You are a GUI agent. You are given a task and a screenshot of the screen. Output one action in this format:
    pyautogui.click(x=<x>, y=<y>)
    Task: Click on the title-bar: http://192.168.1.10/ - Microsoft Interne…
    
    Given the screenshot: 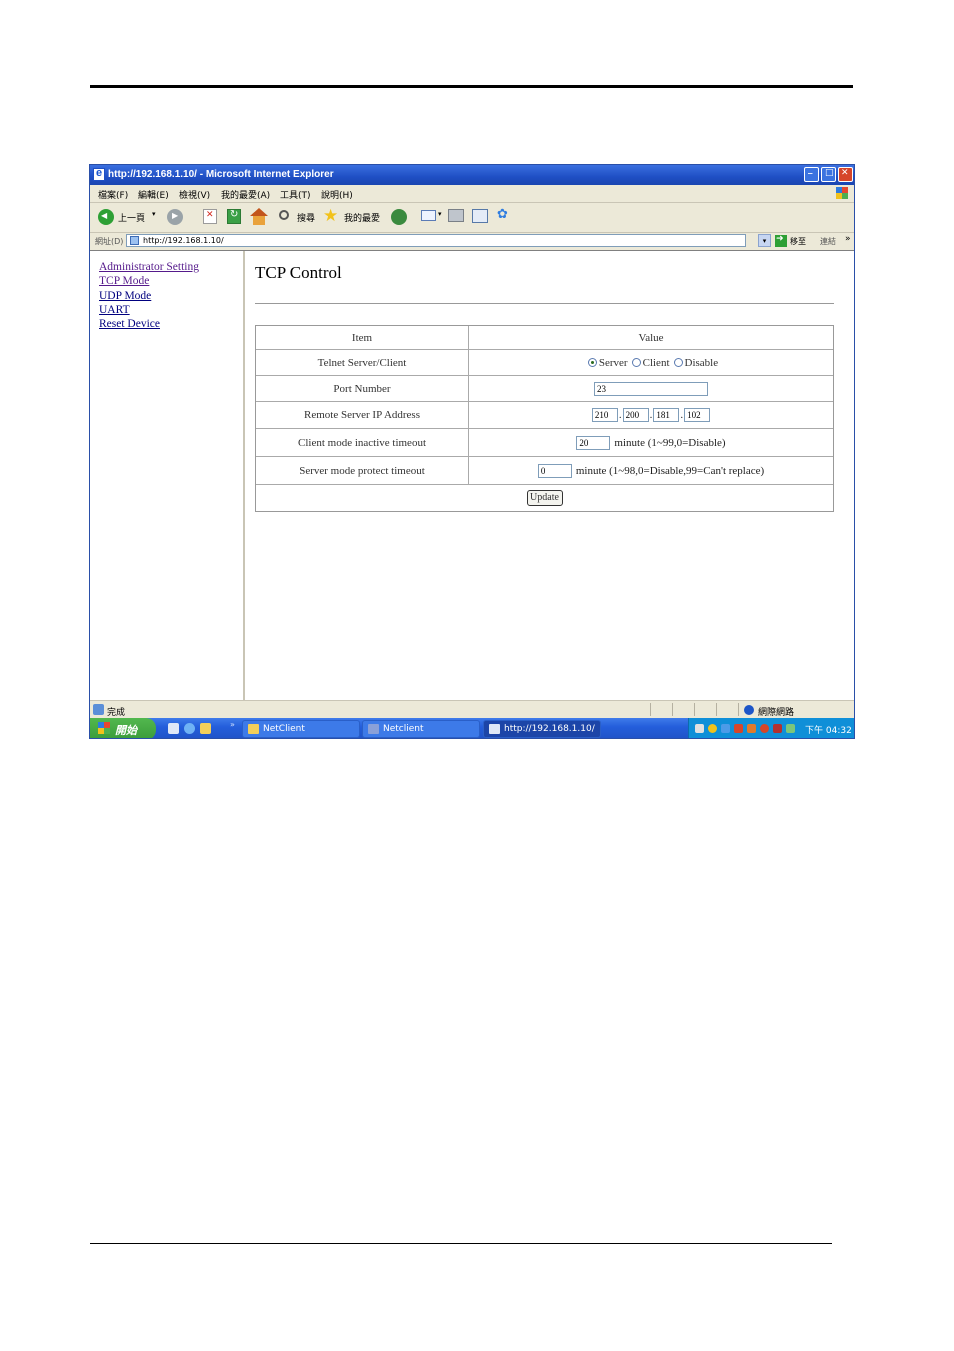 What is the action you would take?
    pyautogui.click(x=472, y=175)
    